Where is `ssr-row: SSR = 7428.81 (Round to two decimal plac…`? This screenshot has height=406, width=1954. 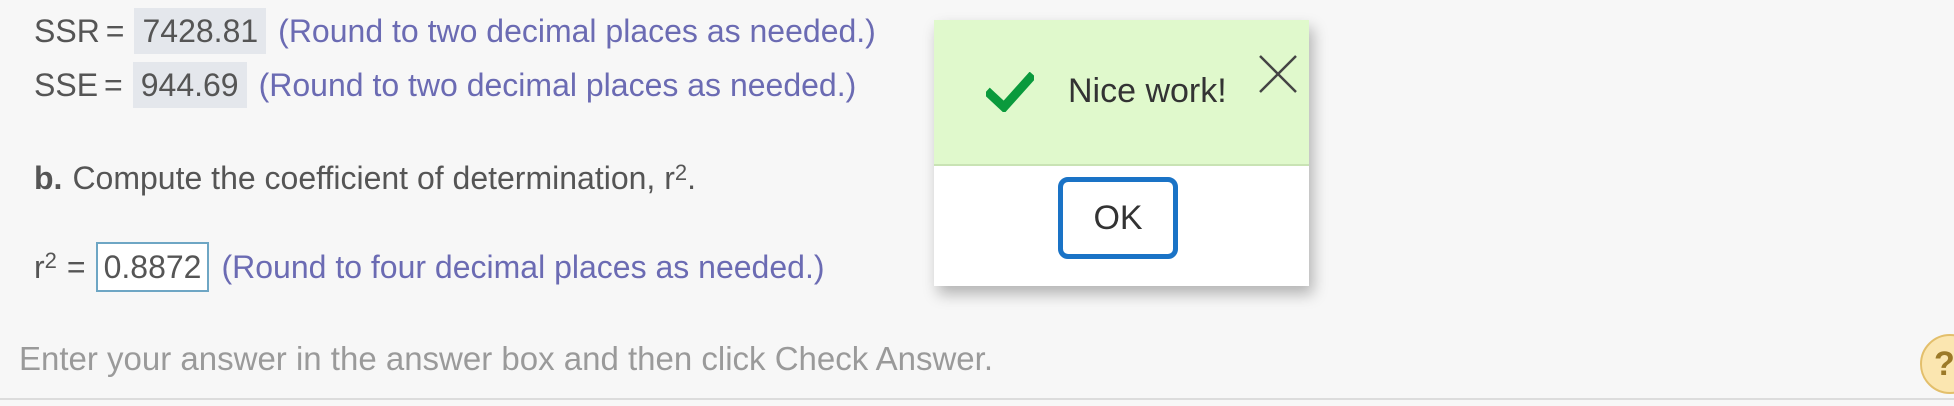
ssr-row: SSR = 7428.81 (Round to two decimal plac… is located at coordinates (455, 31).